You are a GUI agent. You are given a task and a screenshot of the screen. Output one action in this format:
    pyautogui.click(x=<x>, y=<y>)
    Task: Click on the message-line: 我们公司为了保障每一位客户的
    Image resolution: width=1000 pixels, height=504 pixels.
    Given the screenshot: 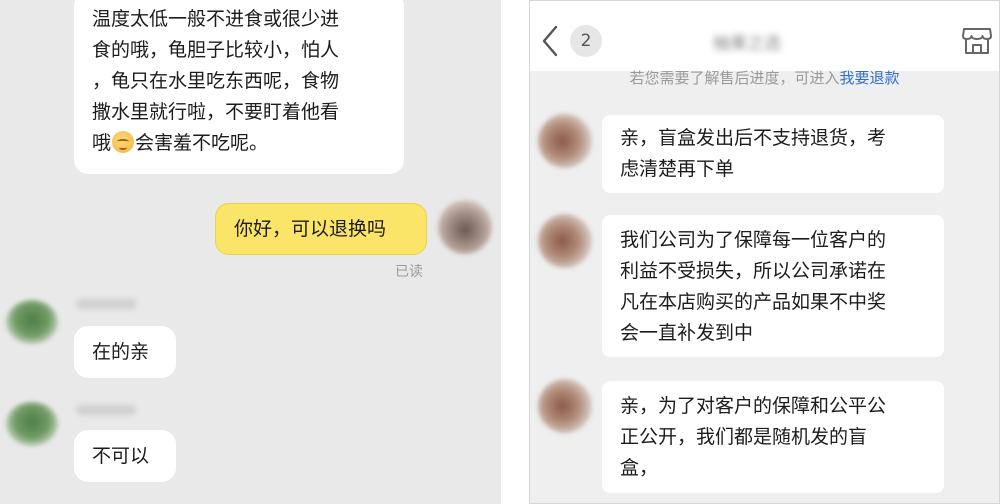 What is the action you would take?
    pyautogui.click(x=753, y=240)
    